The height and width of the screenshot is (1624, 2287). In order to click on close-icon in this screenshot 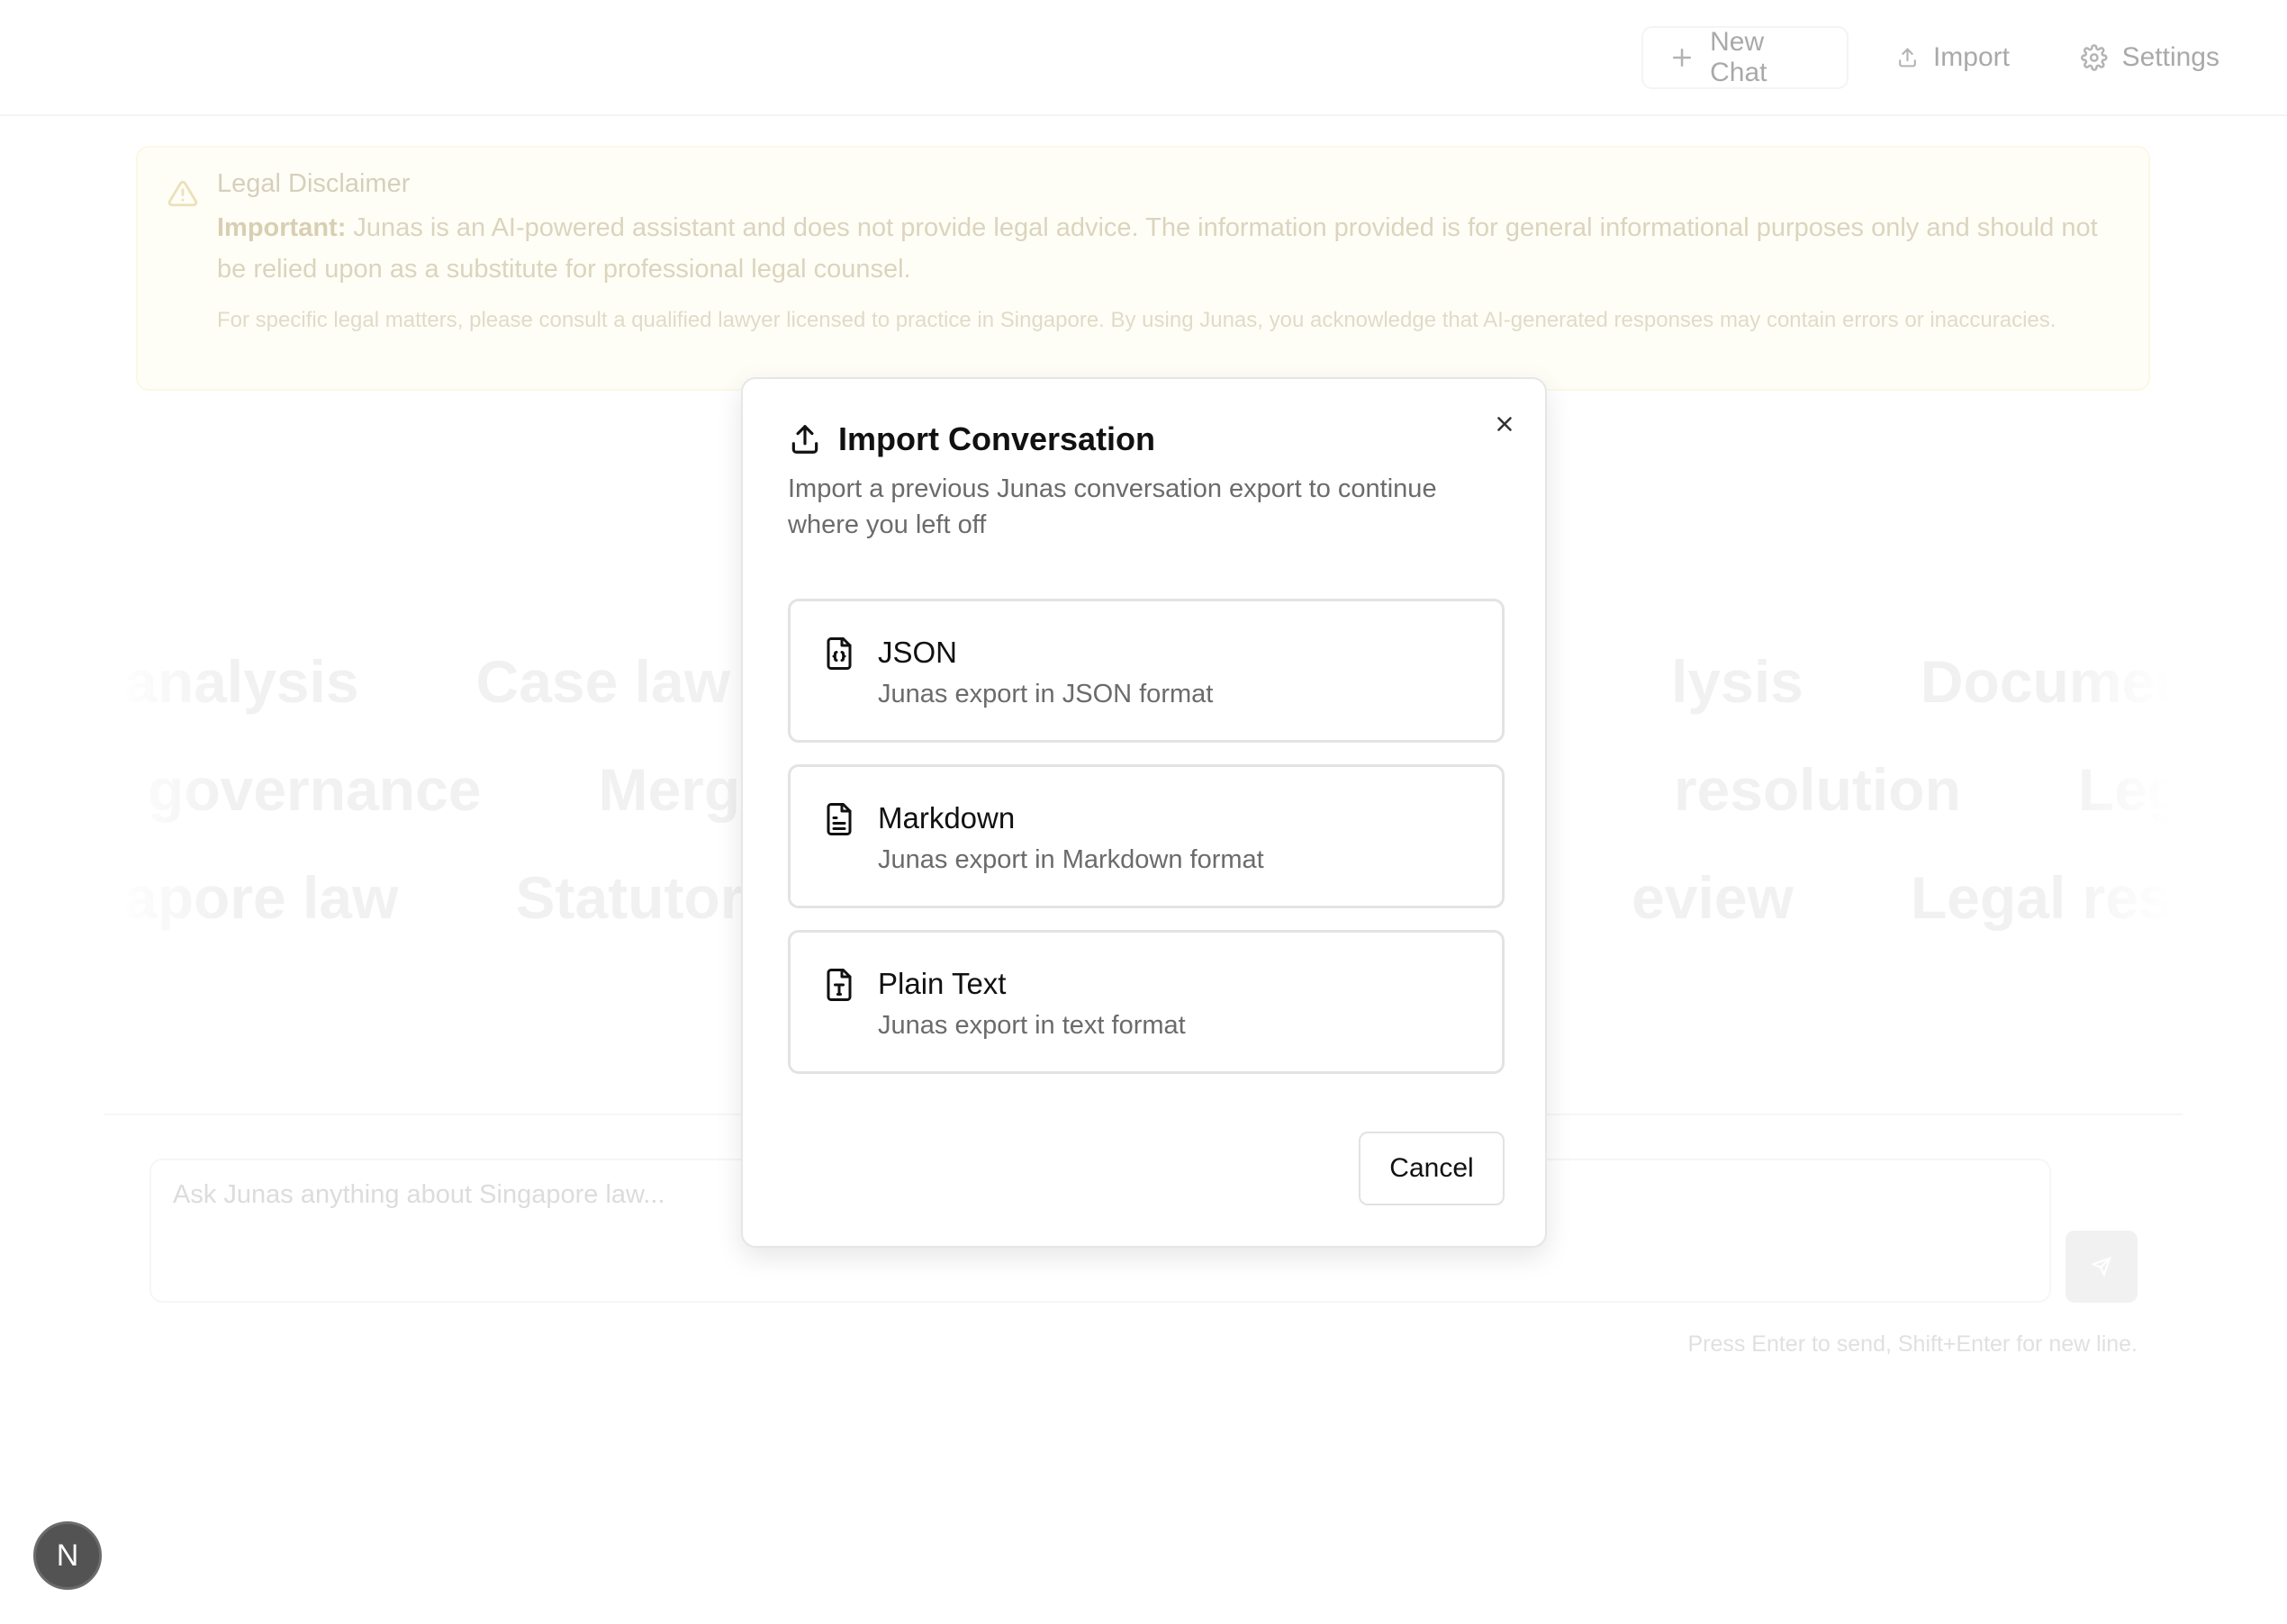, I will do `click(1504, 424)`.